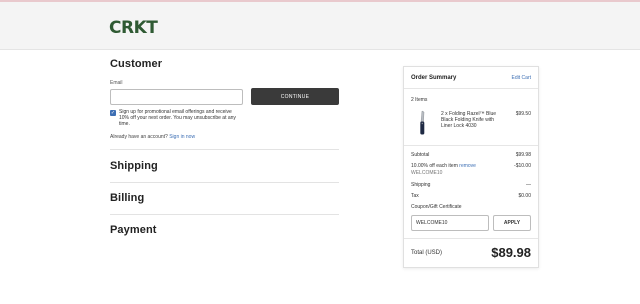 This screenshot has height=304, width=640. Describe the element at coordinates (434, 78) in the screenshot. I see `order-summary-title: Order Summary` at that location.